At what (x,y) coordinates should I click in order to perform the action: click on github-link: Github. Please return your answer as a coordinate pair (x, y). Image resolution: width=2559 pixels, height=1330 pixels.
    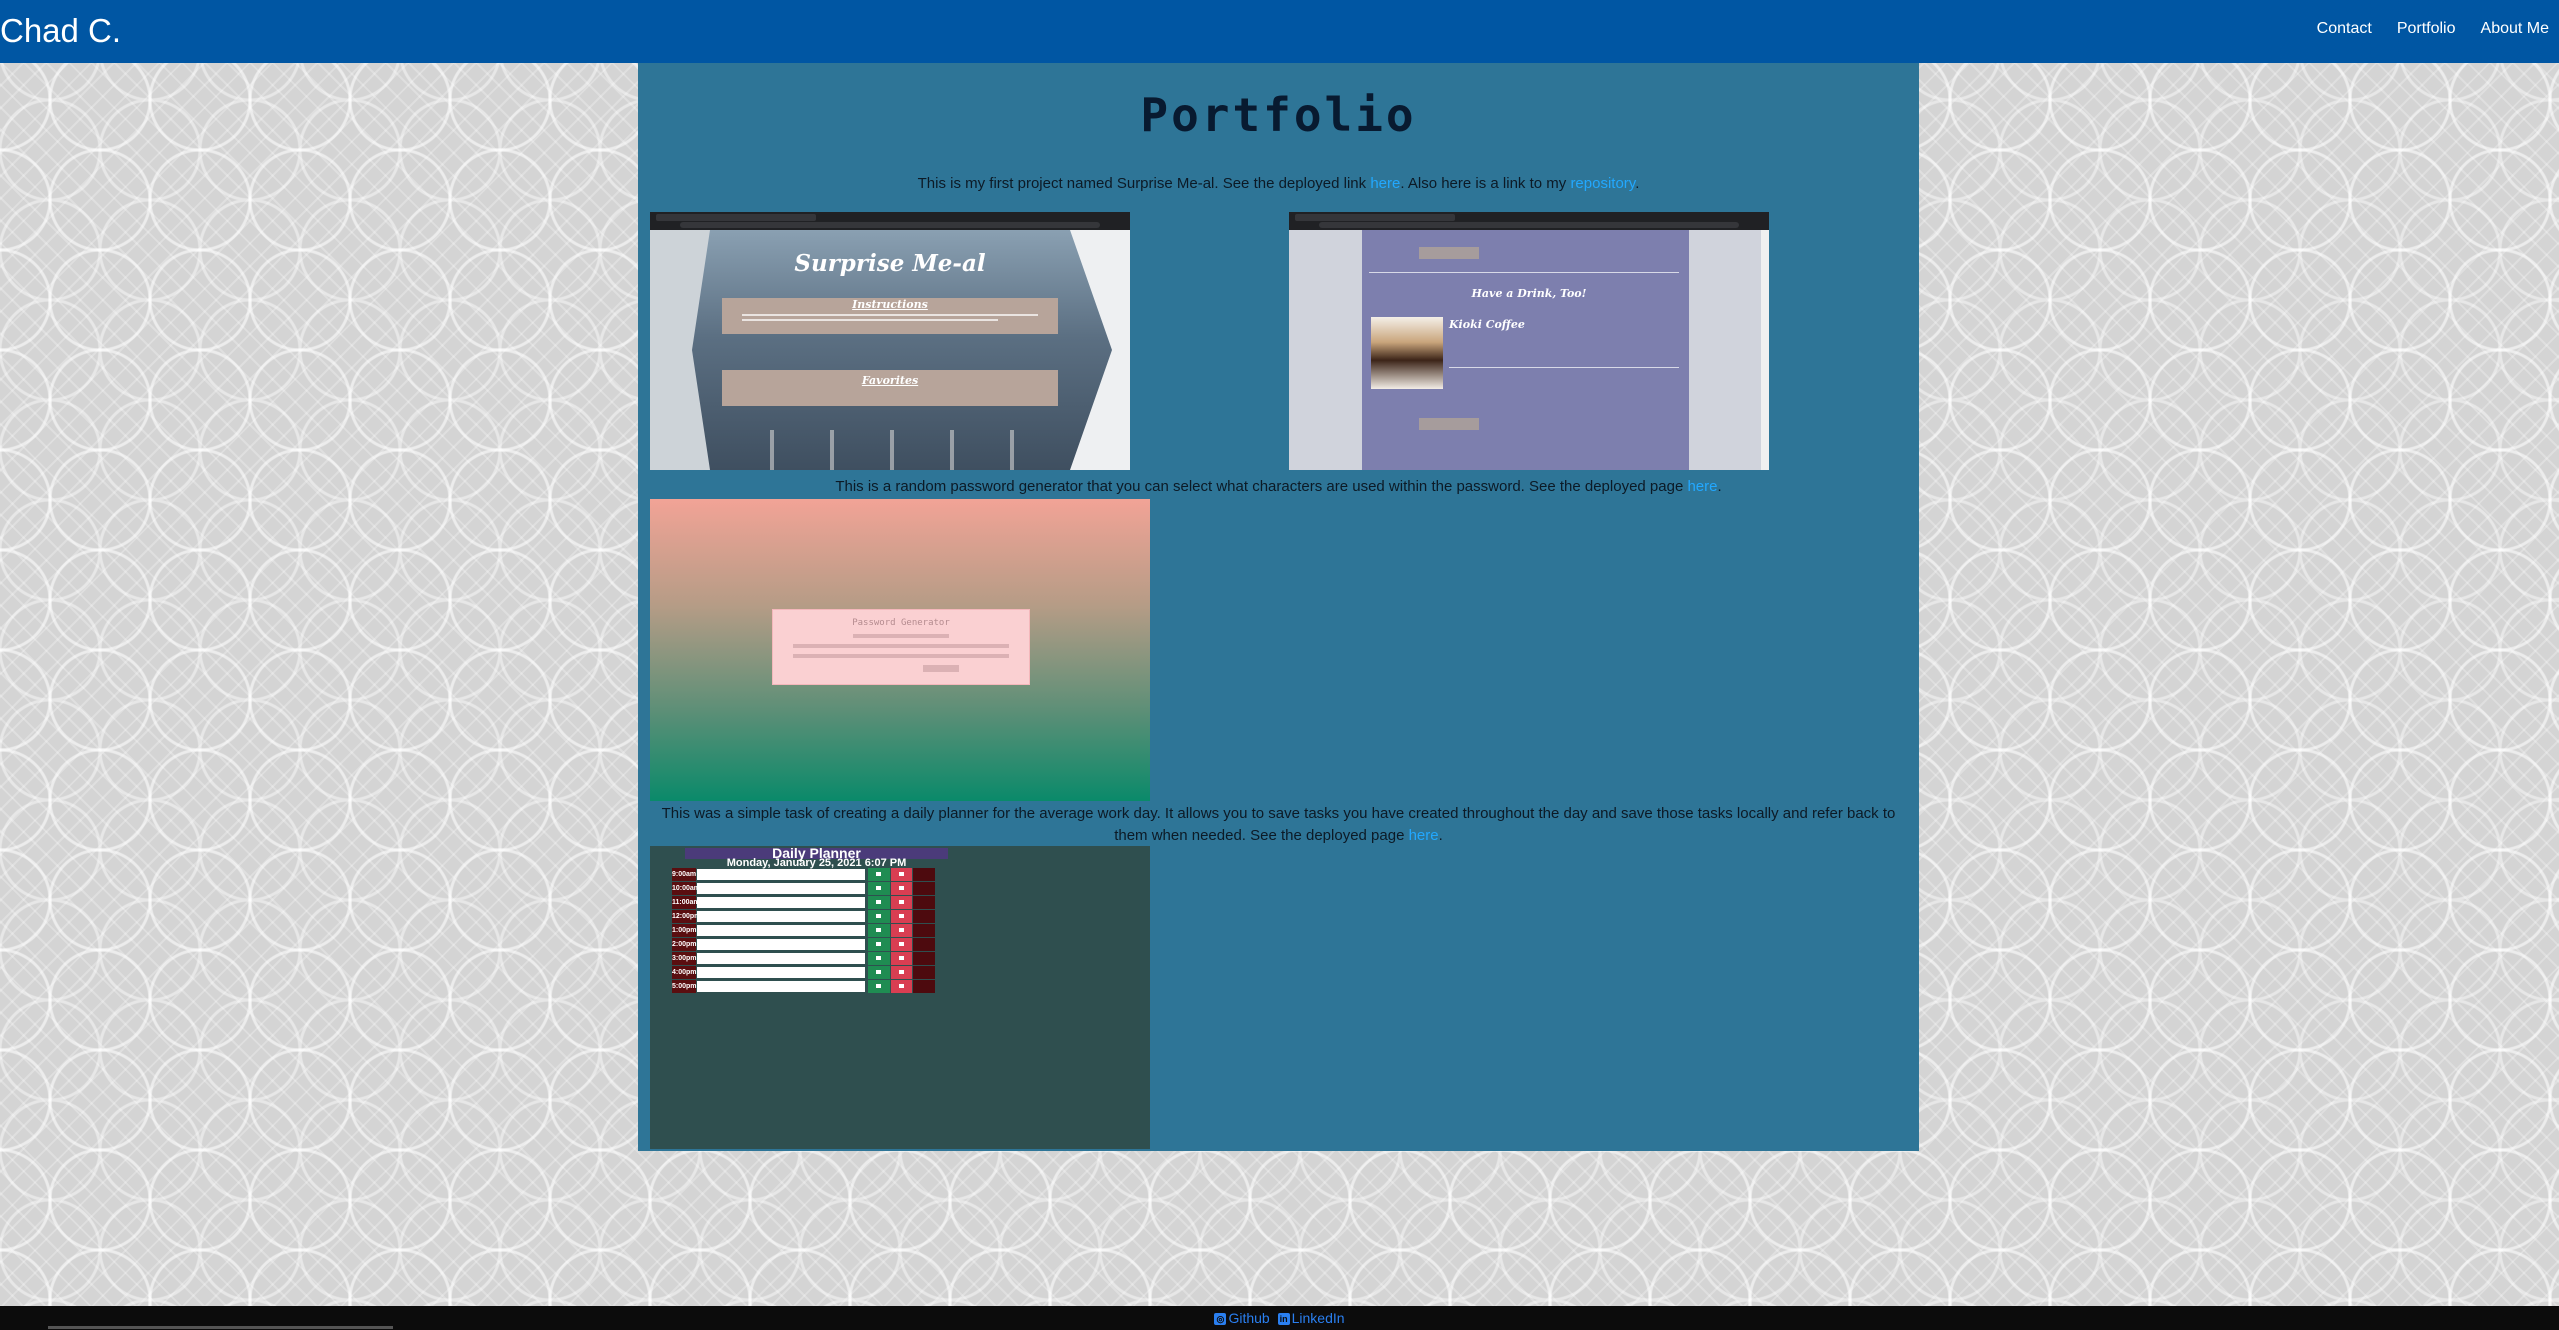
    Looking at the image, I should click on (1248, 1318).